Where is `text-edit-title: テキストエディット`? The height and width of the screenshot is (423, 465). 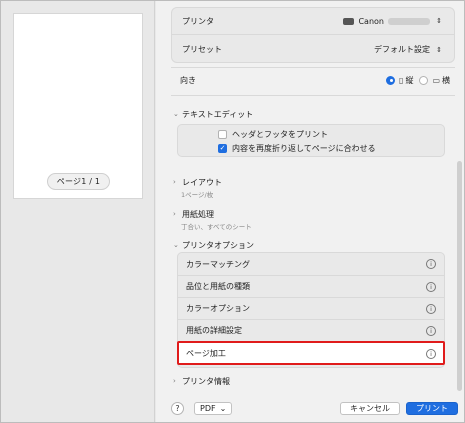 text-edit-title: テキストエディット is located at coordinates (218, 114).